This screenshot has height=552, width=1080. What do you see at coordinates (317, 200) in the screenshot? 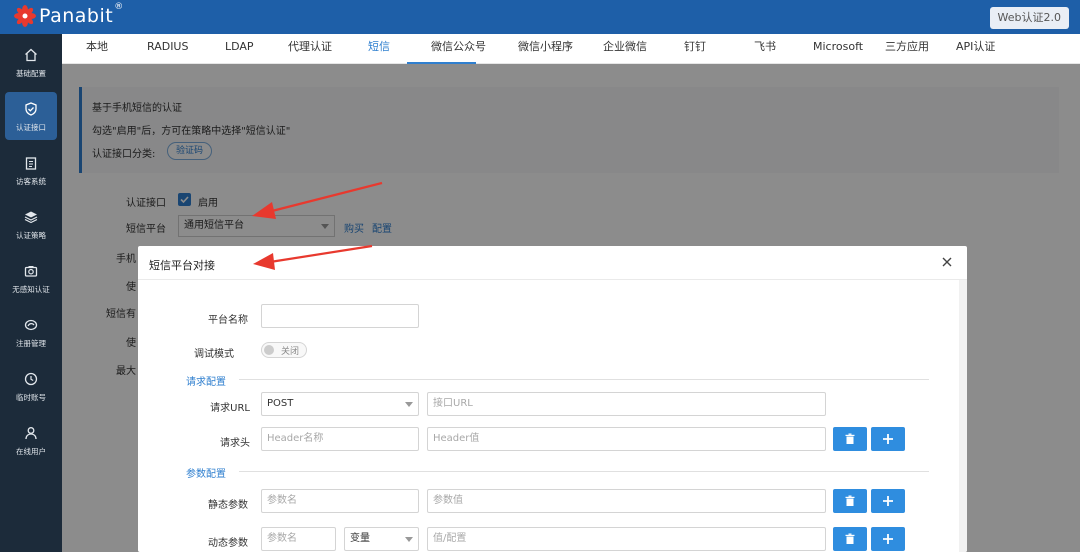
I see `arrow-to-sms-platform-icon` at bounding box center [317, 200].